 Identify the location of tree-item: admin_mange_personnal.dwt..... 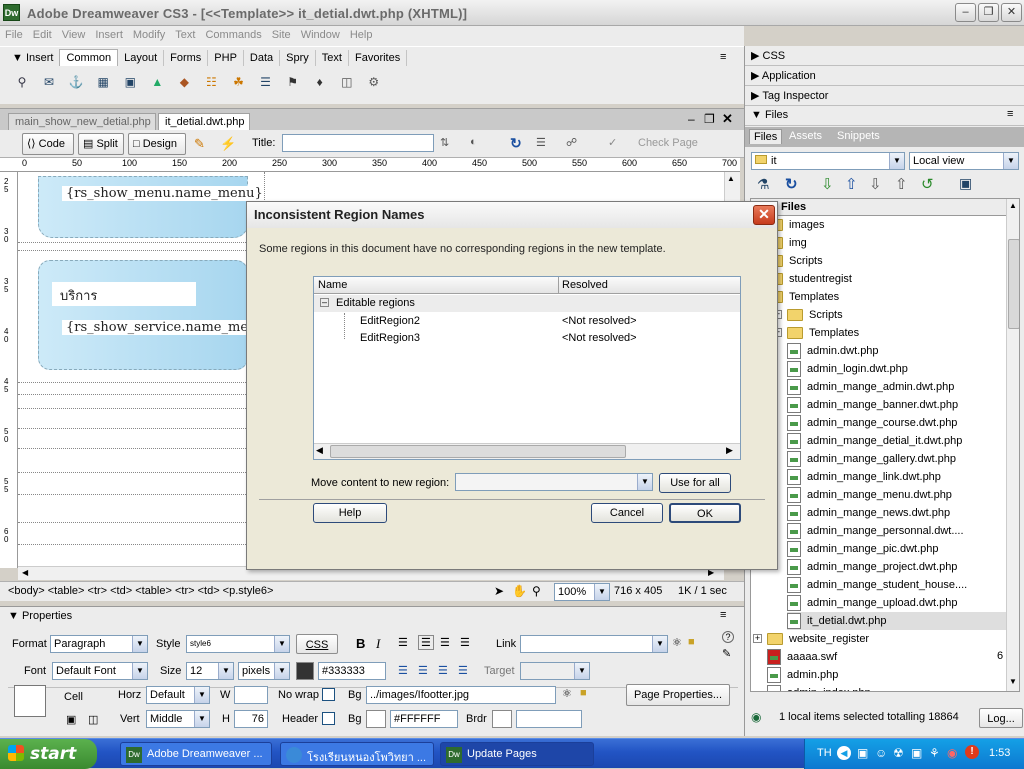
(875, 531).